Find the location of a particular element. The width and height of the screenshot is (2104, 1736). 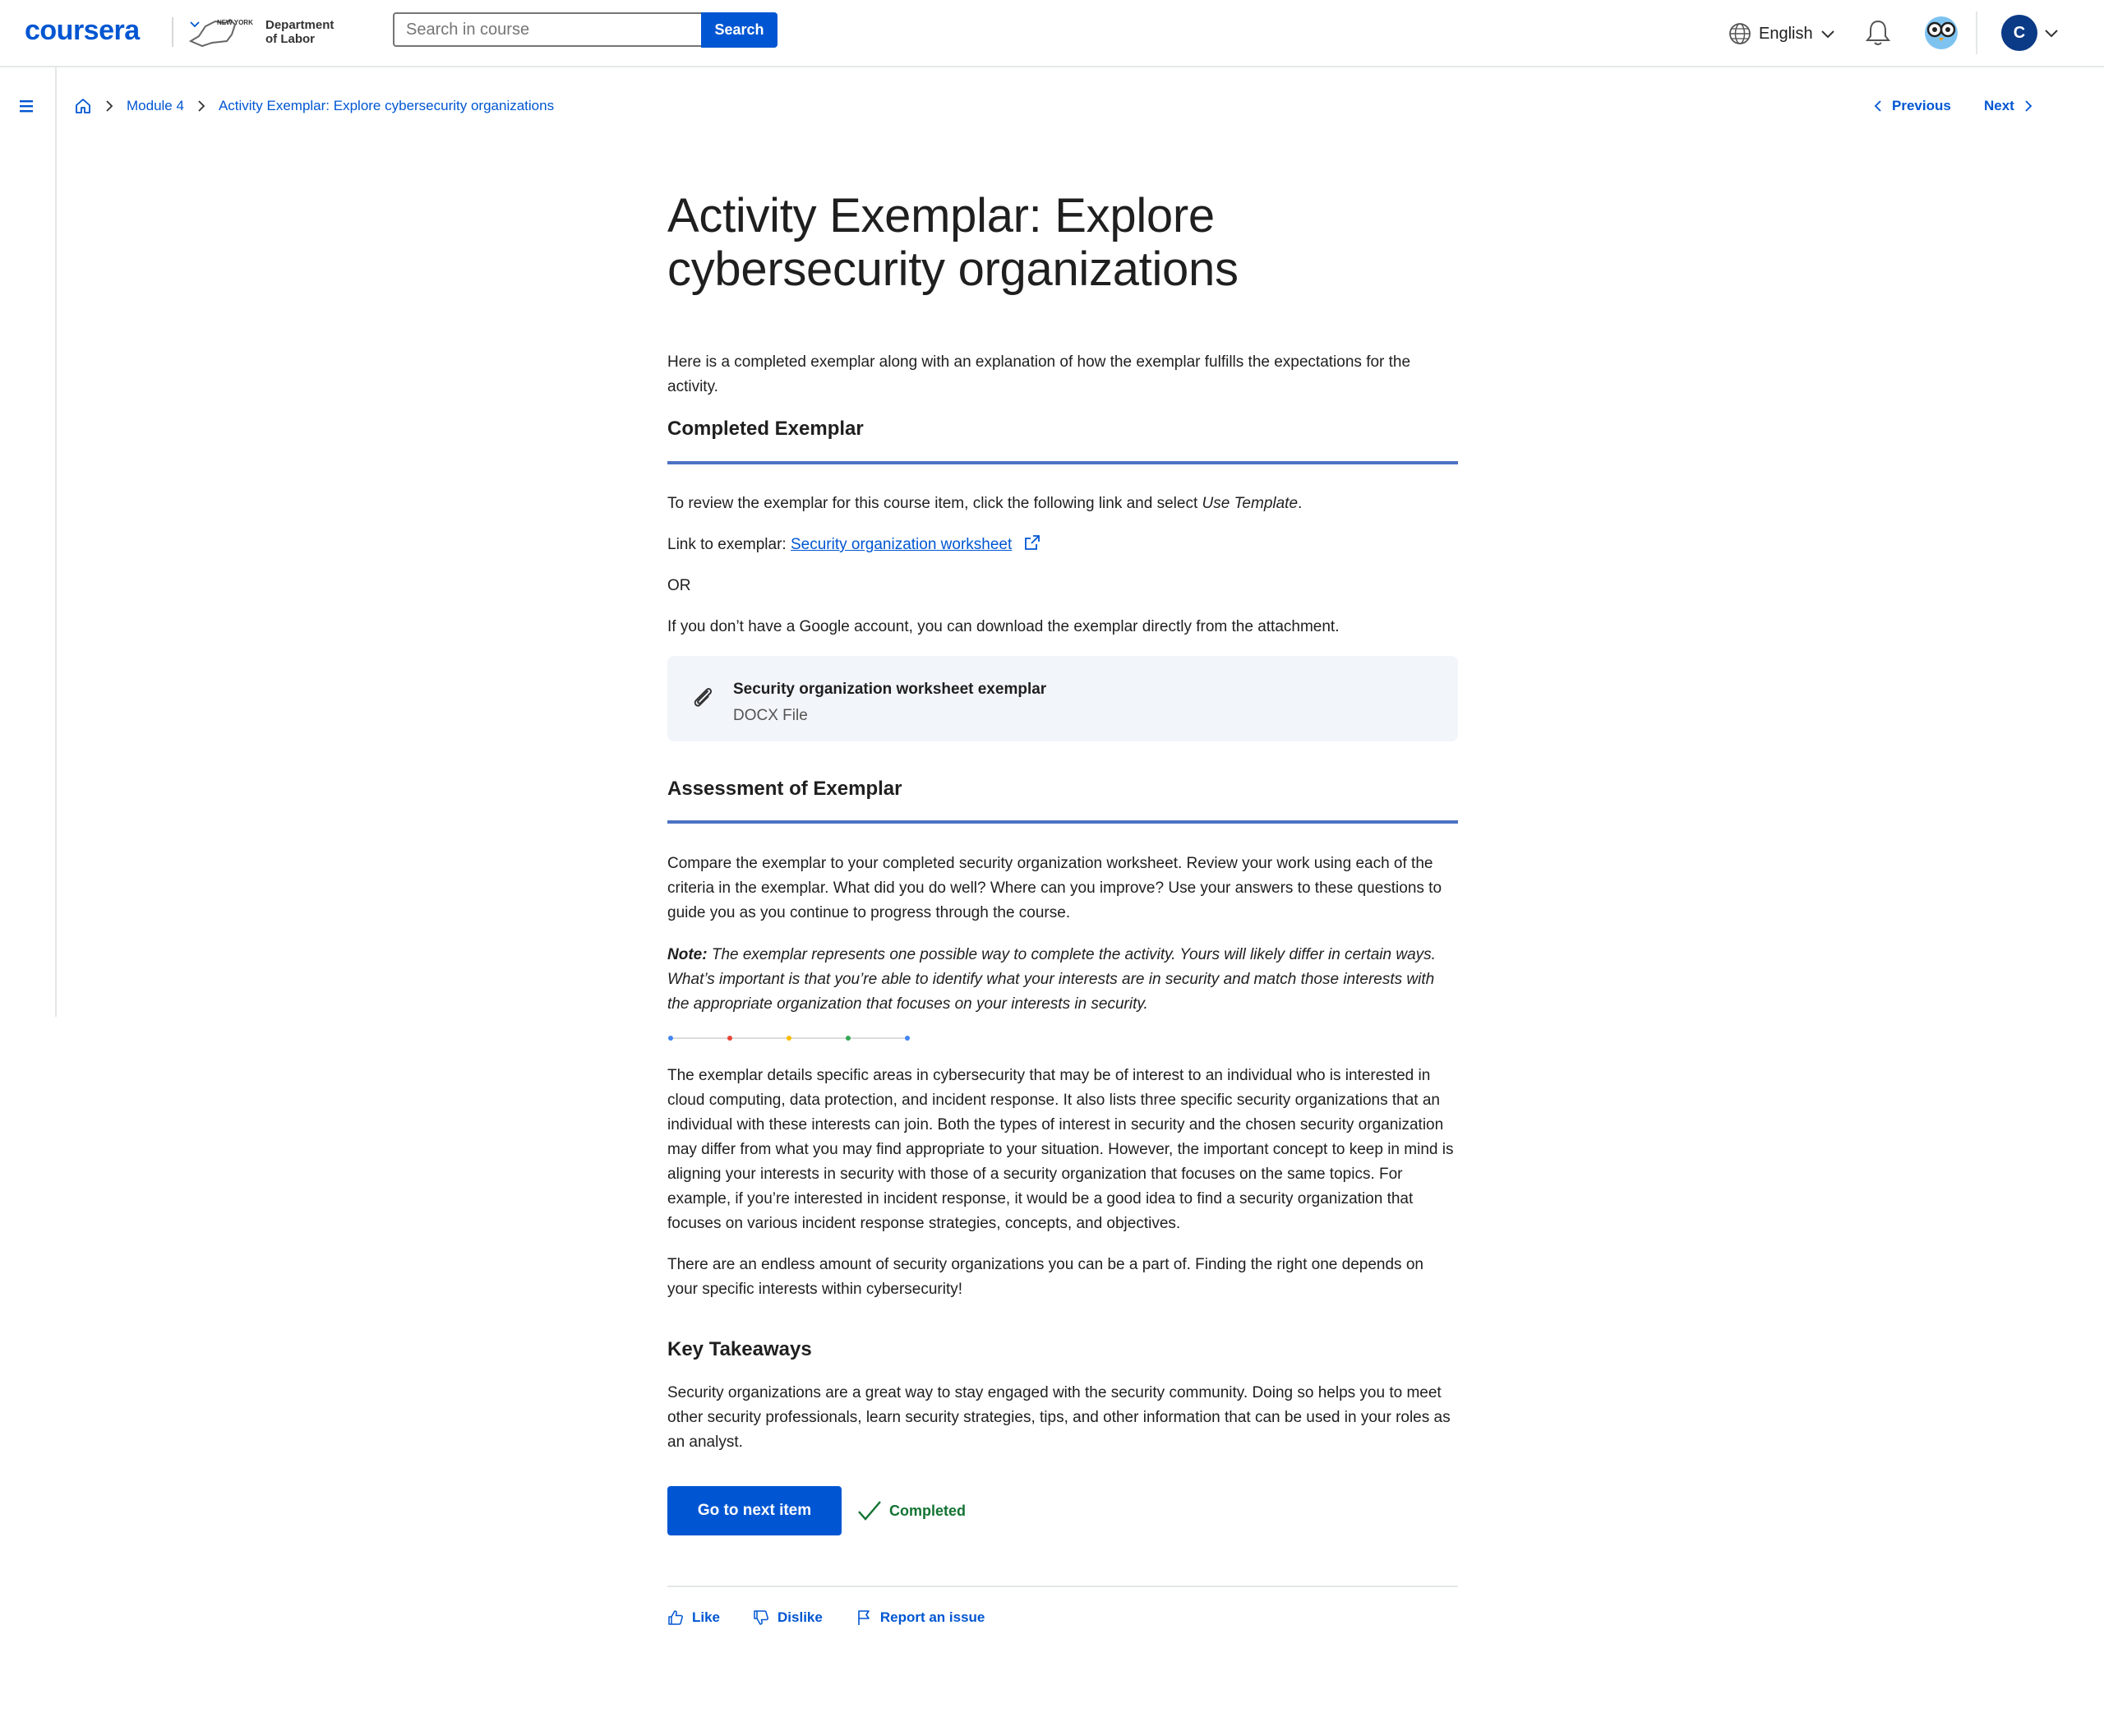

home-icon is located at coordinates (83, 106).